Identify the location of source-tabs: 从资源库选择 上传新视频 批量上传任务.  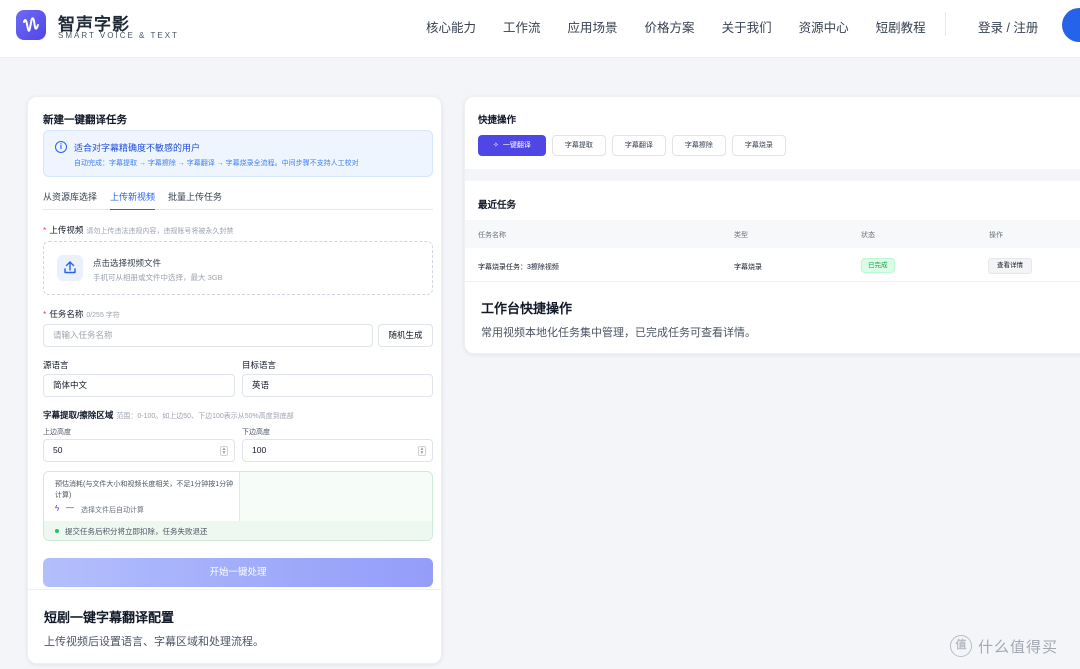
(238, 200).